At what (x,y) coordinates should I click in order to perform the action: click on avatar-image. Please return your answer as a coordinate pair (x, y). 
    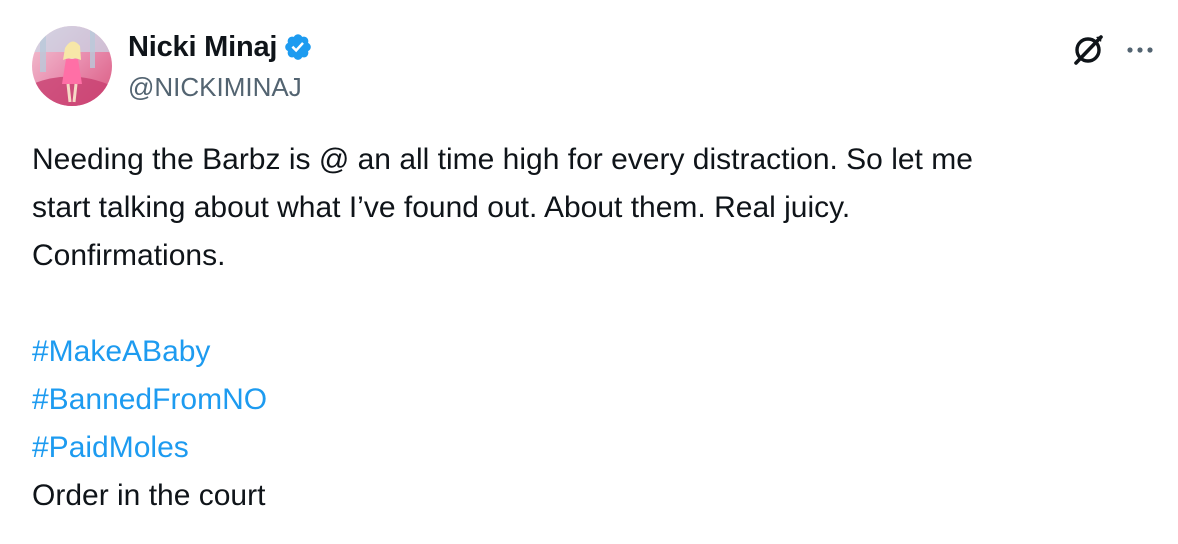
    Looking at the image, I should click on (72, 66).